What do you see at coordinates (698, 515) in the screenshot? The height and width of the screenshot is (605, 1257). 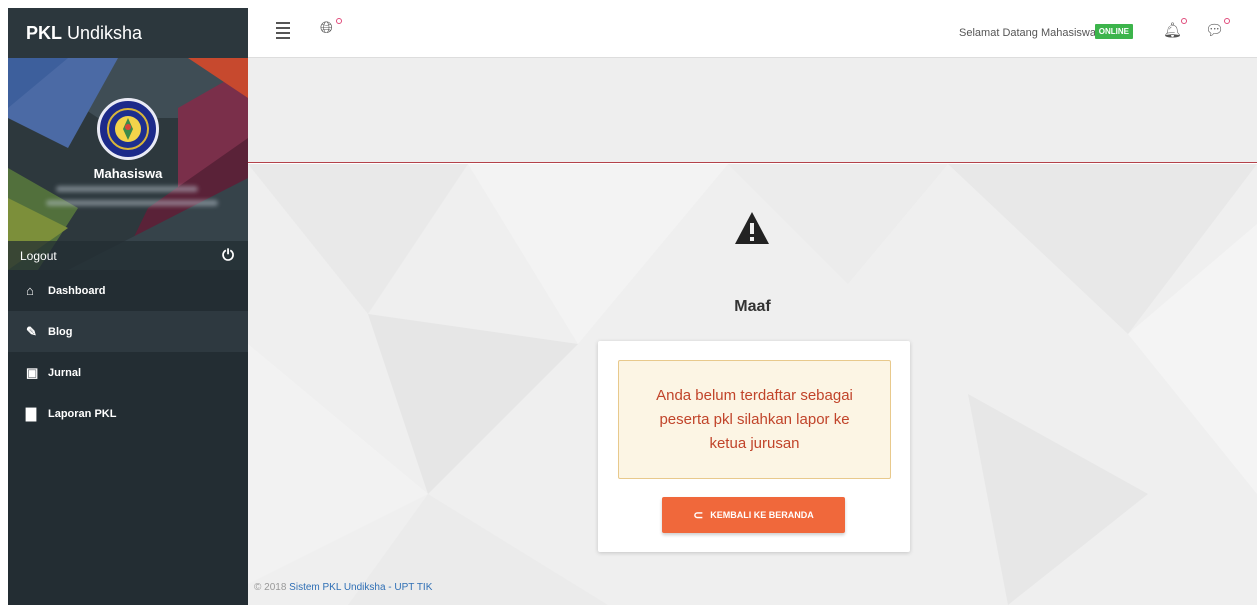 I see `chevron-left-circle-icon: ⊂` at bounding box center [698, 515].